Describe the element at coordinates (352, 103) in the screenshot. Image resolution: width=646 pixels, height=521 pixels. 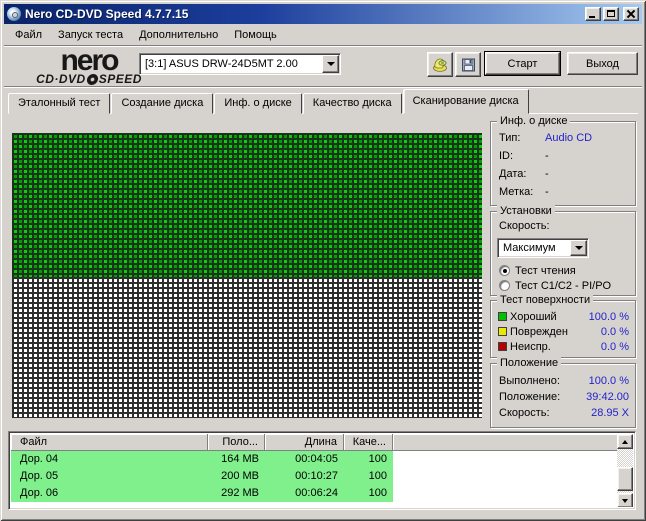
I see `tab-disc-quality: Качество диска` at that location.